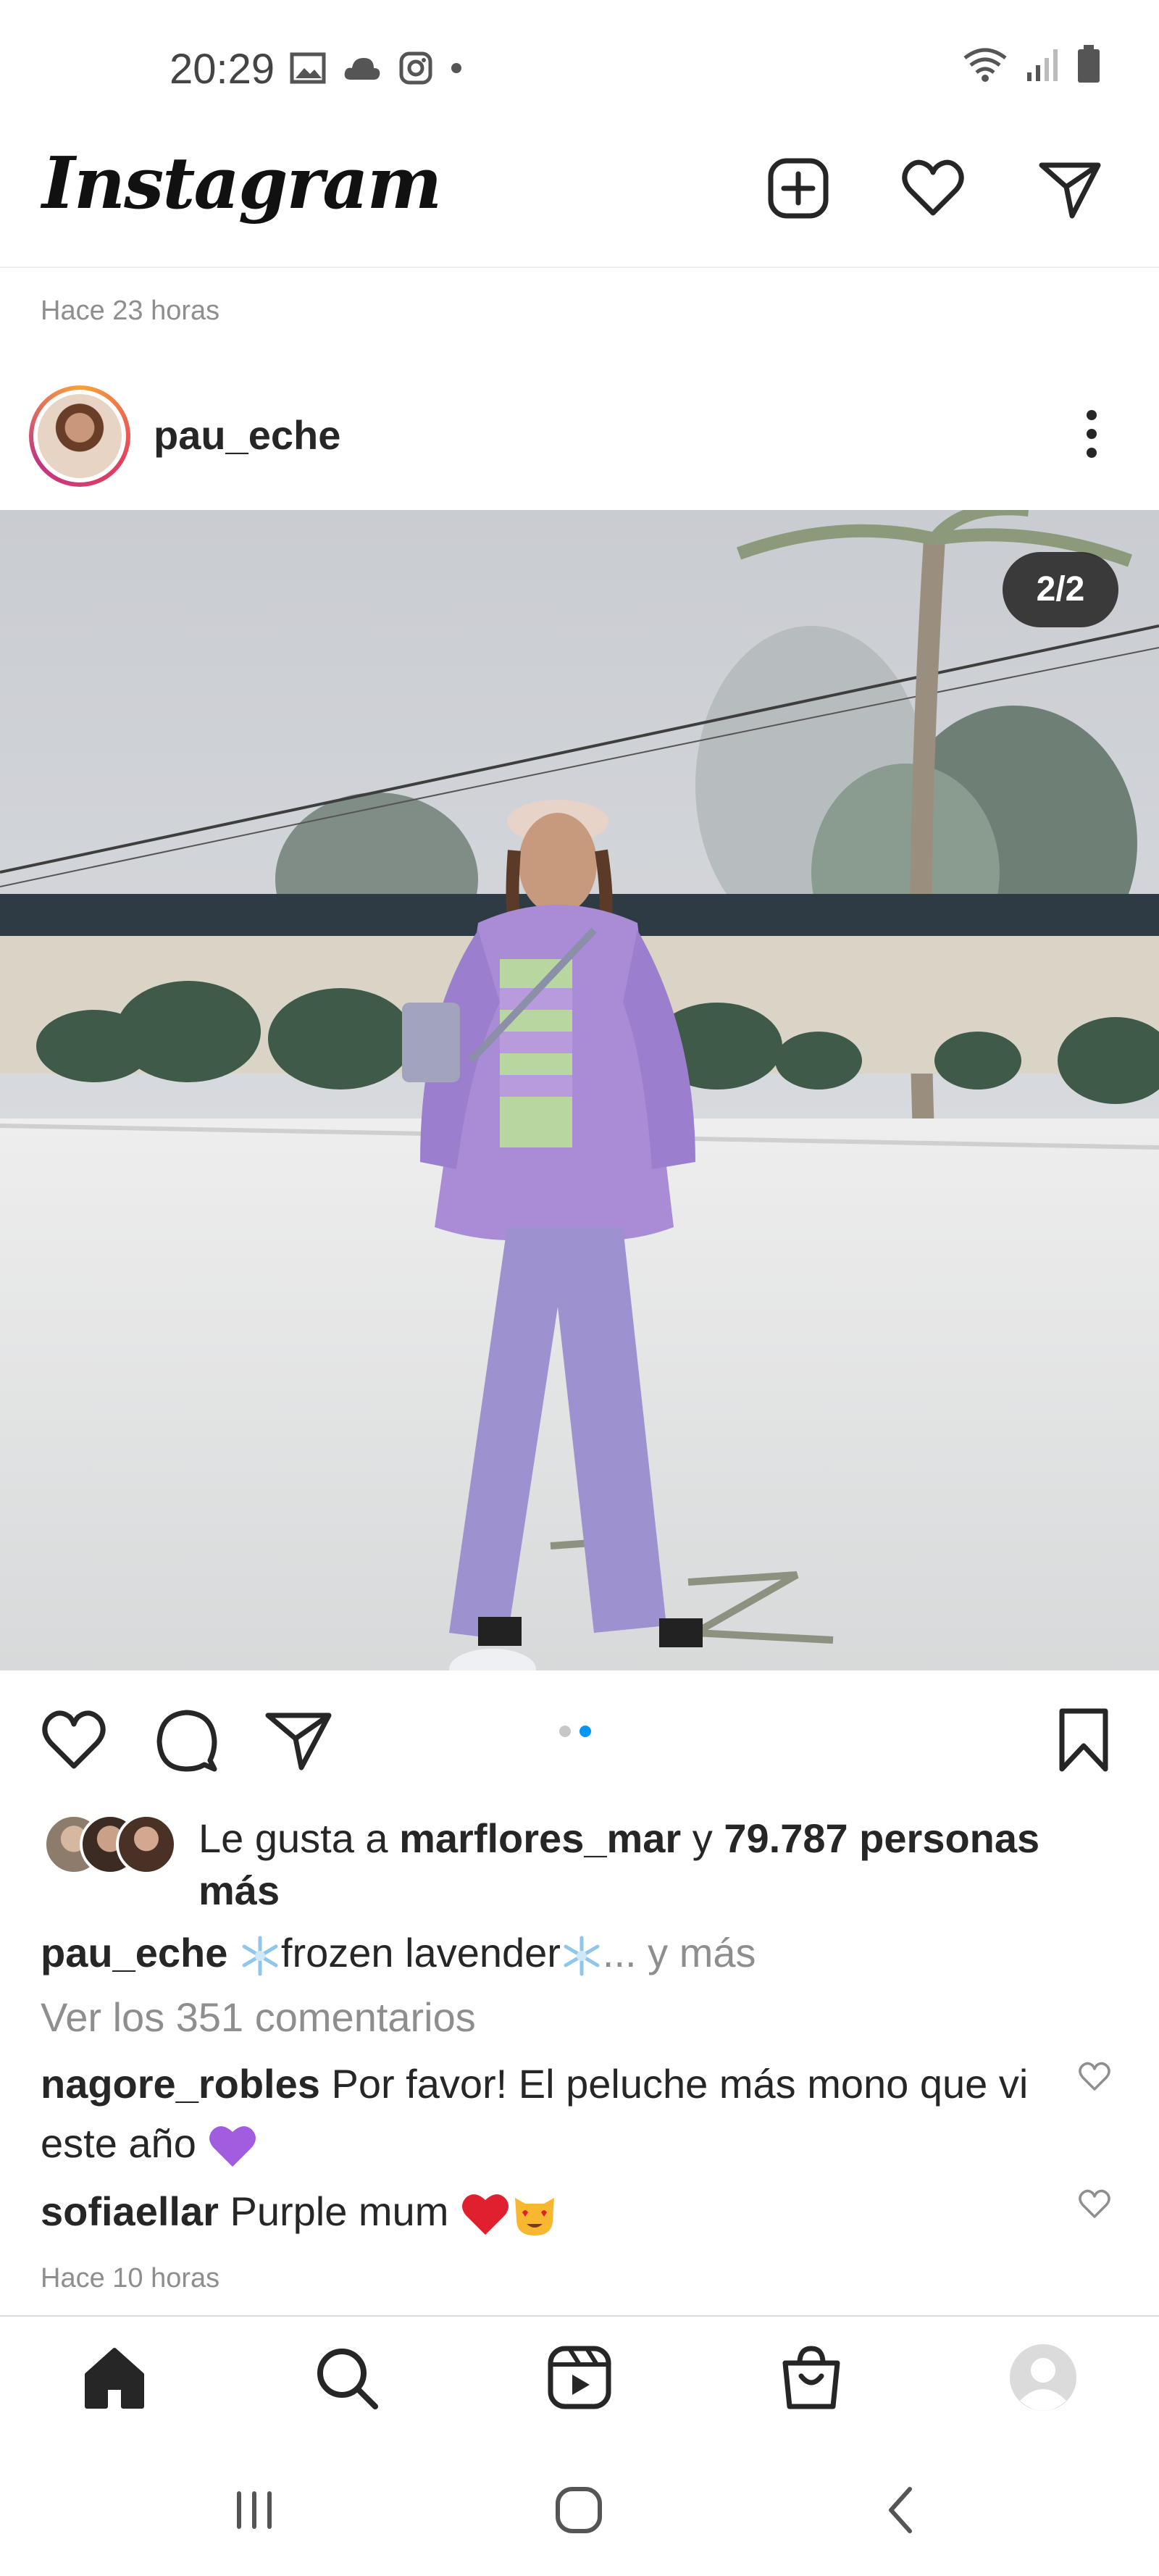 This screenshot has height=2576, width=1159. I want to click on comment-username: sofiaellar, so click(130, 2211).